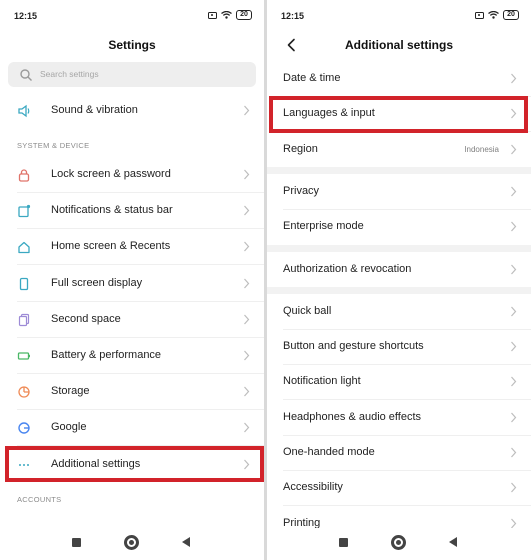  Describe the element at coordinates (132, 428) in the screenshot. I see `settings-item-google: Google` at that location.